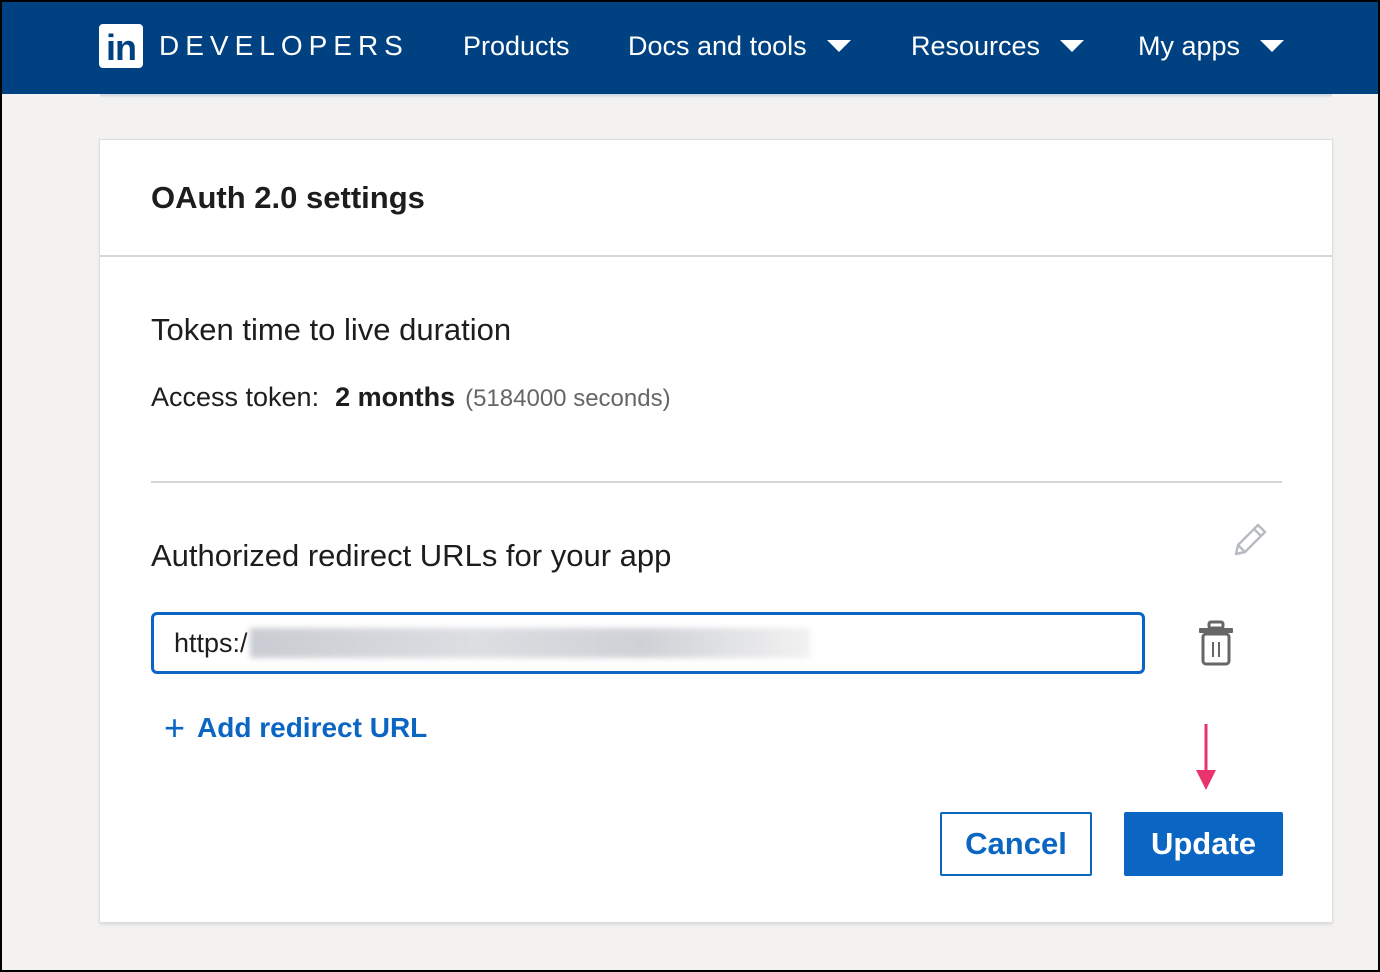  What do you see at coordinates (312, 727) in the screenshot?
I see `add-redirect-url-label: Add redirect URL` at bounding box center [312, 727].